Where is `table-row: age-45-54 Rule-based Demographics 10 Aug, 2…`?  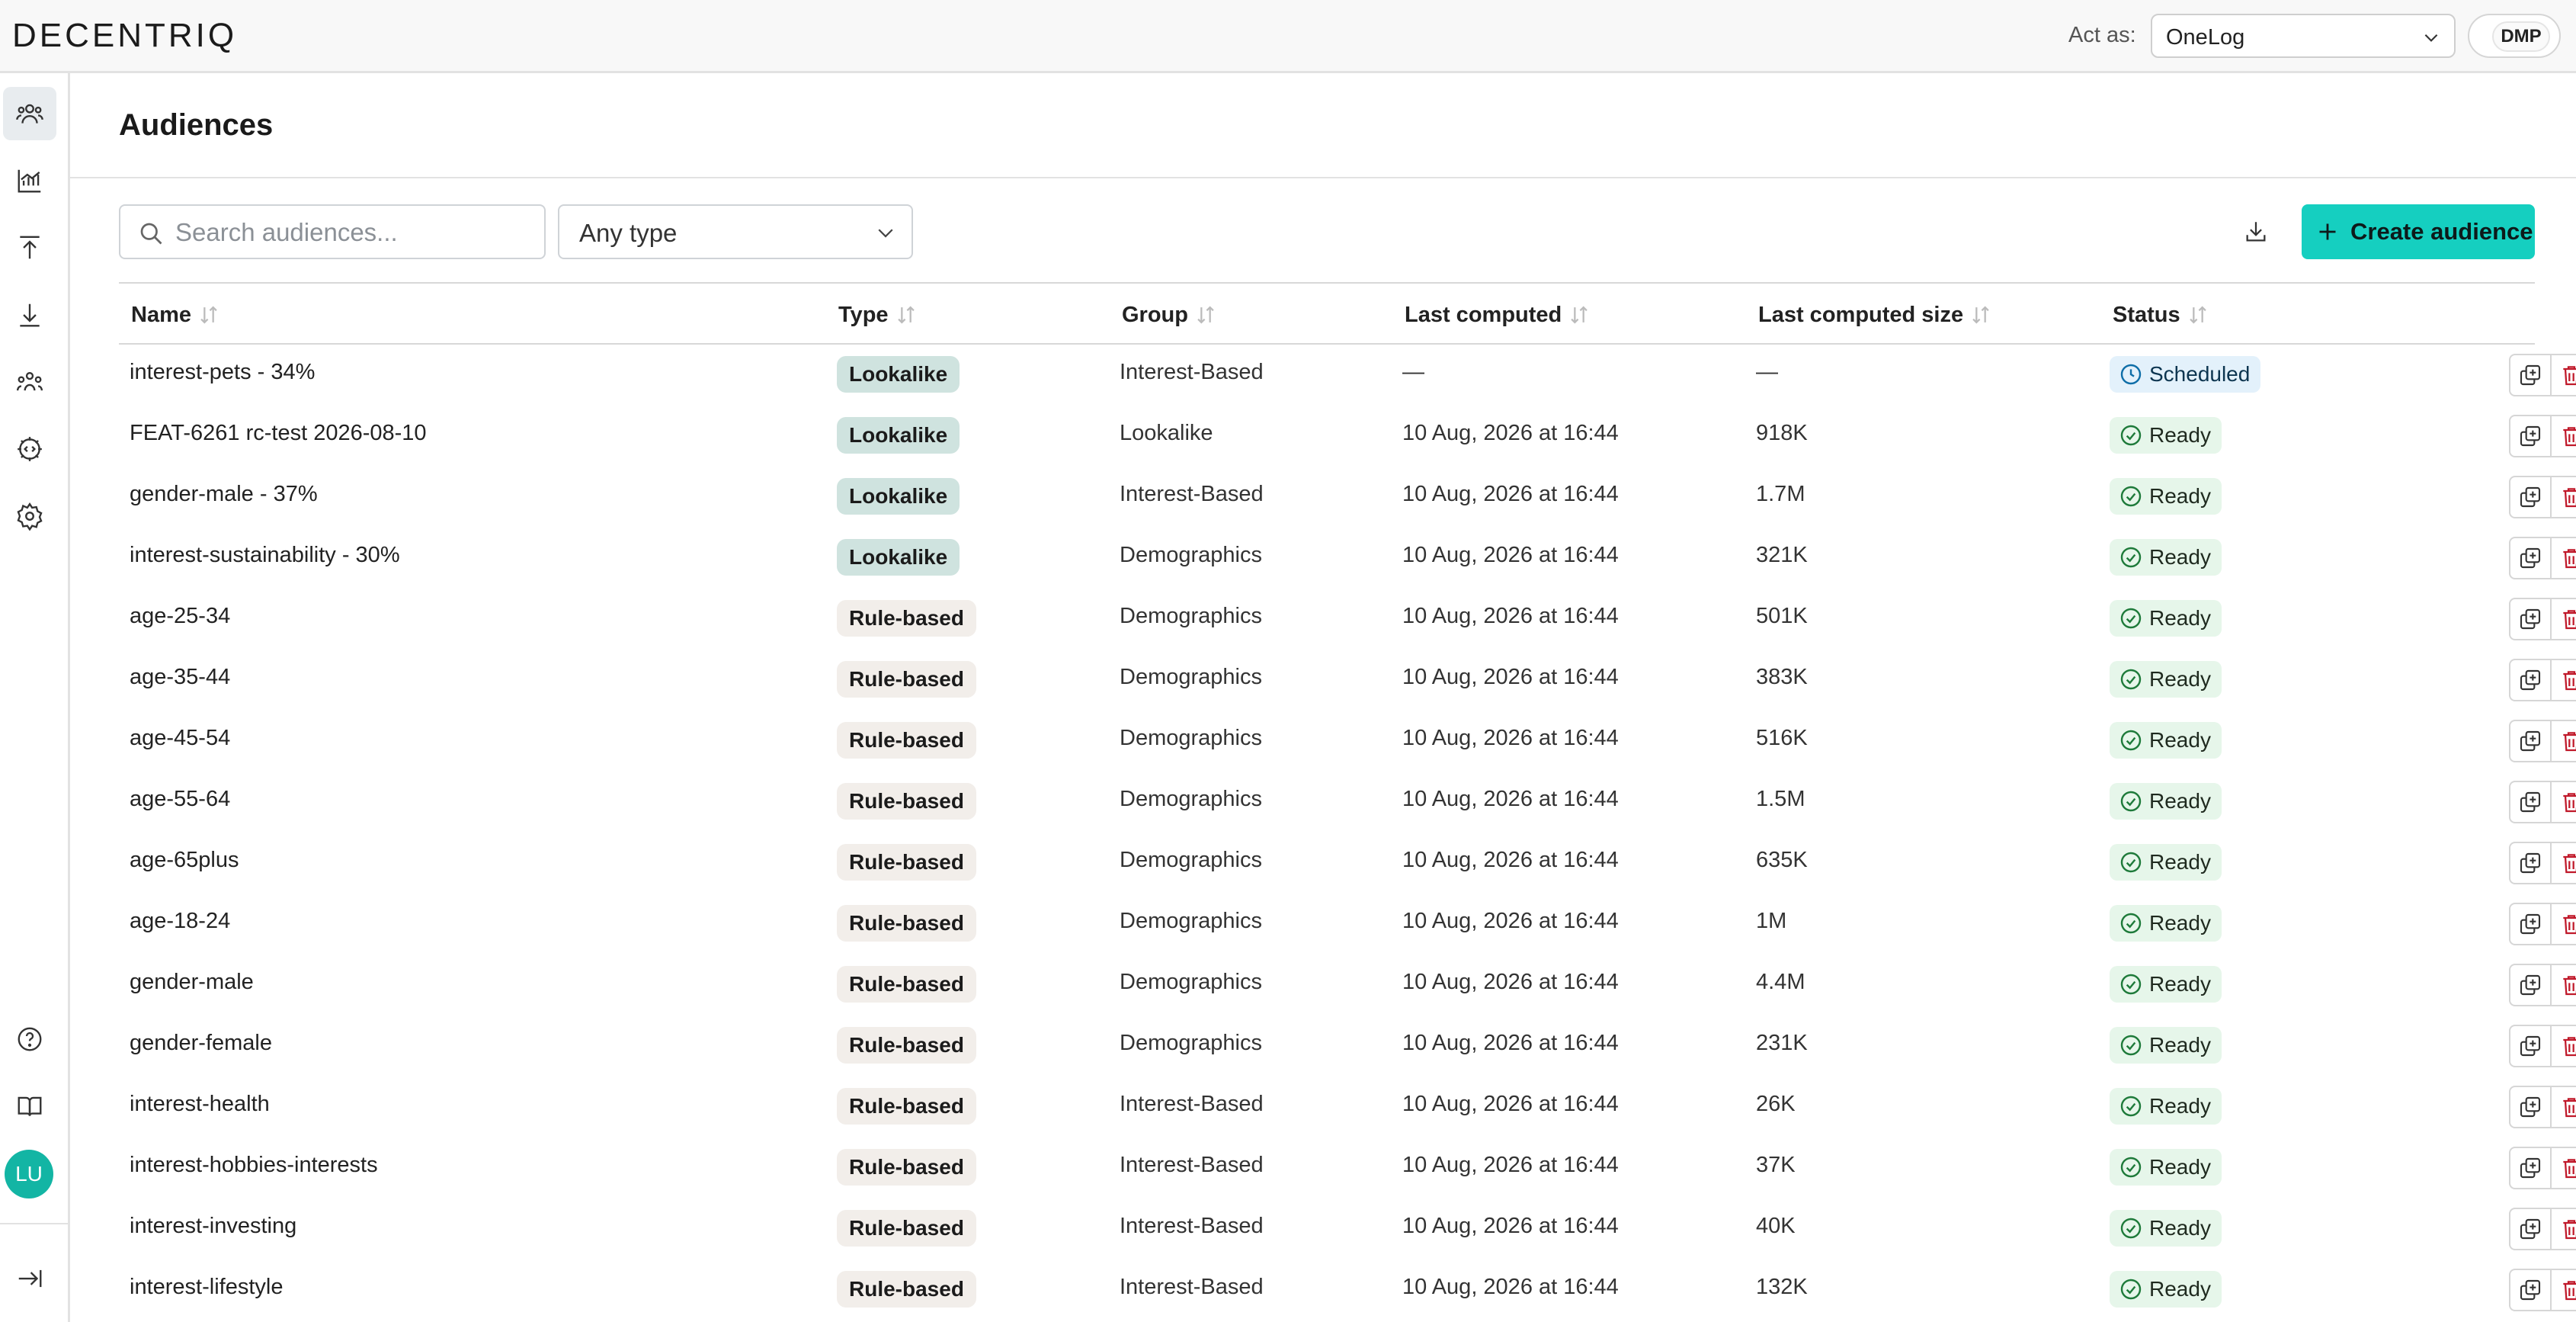 table-row: age-45-54 Rule-based Demographics 10 Aug, 2… is located at coordinates (1347, 741).